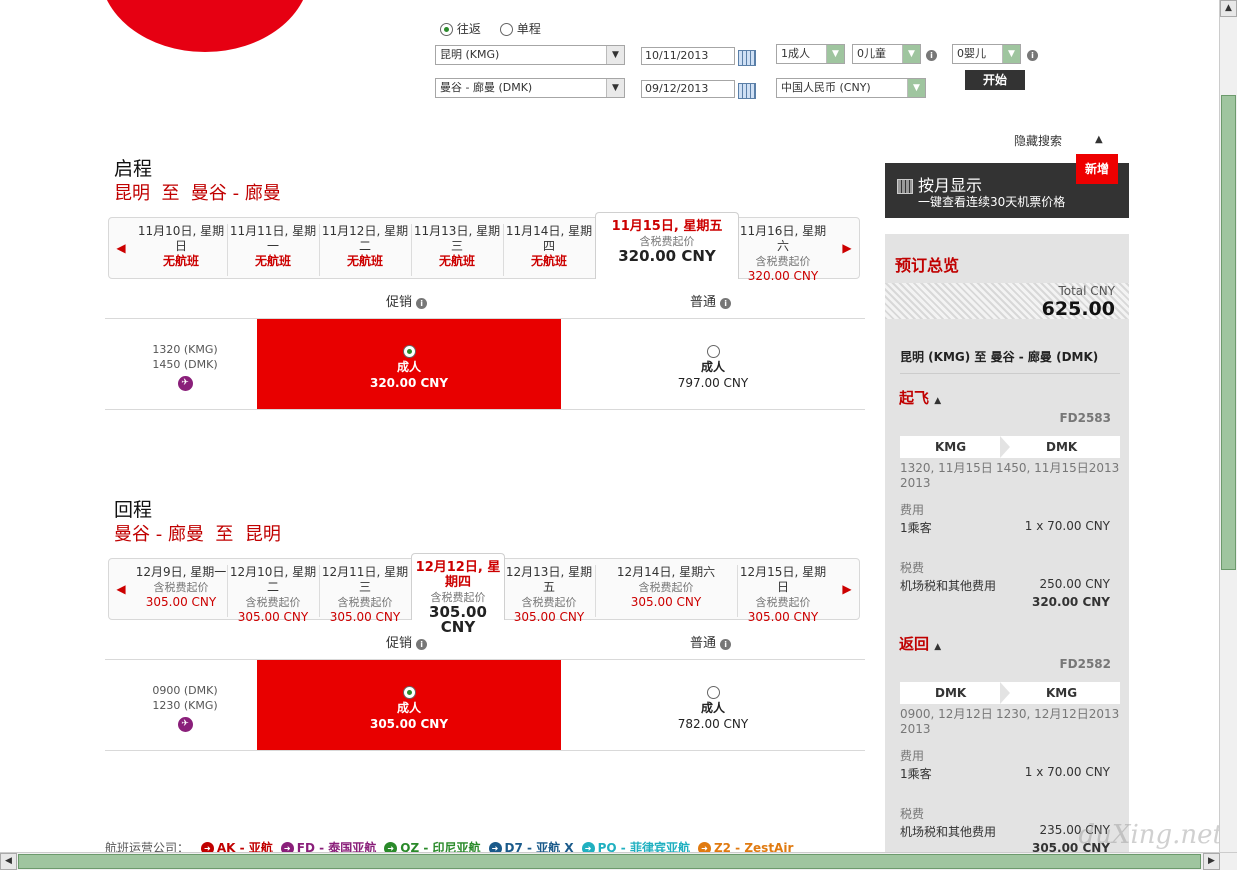  I want to click on infants-select: 0婴儿 ▼, so click(986, 54).